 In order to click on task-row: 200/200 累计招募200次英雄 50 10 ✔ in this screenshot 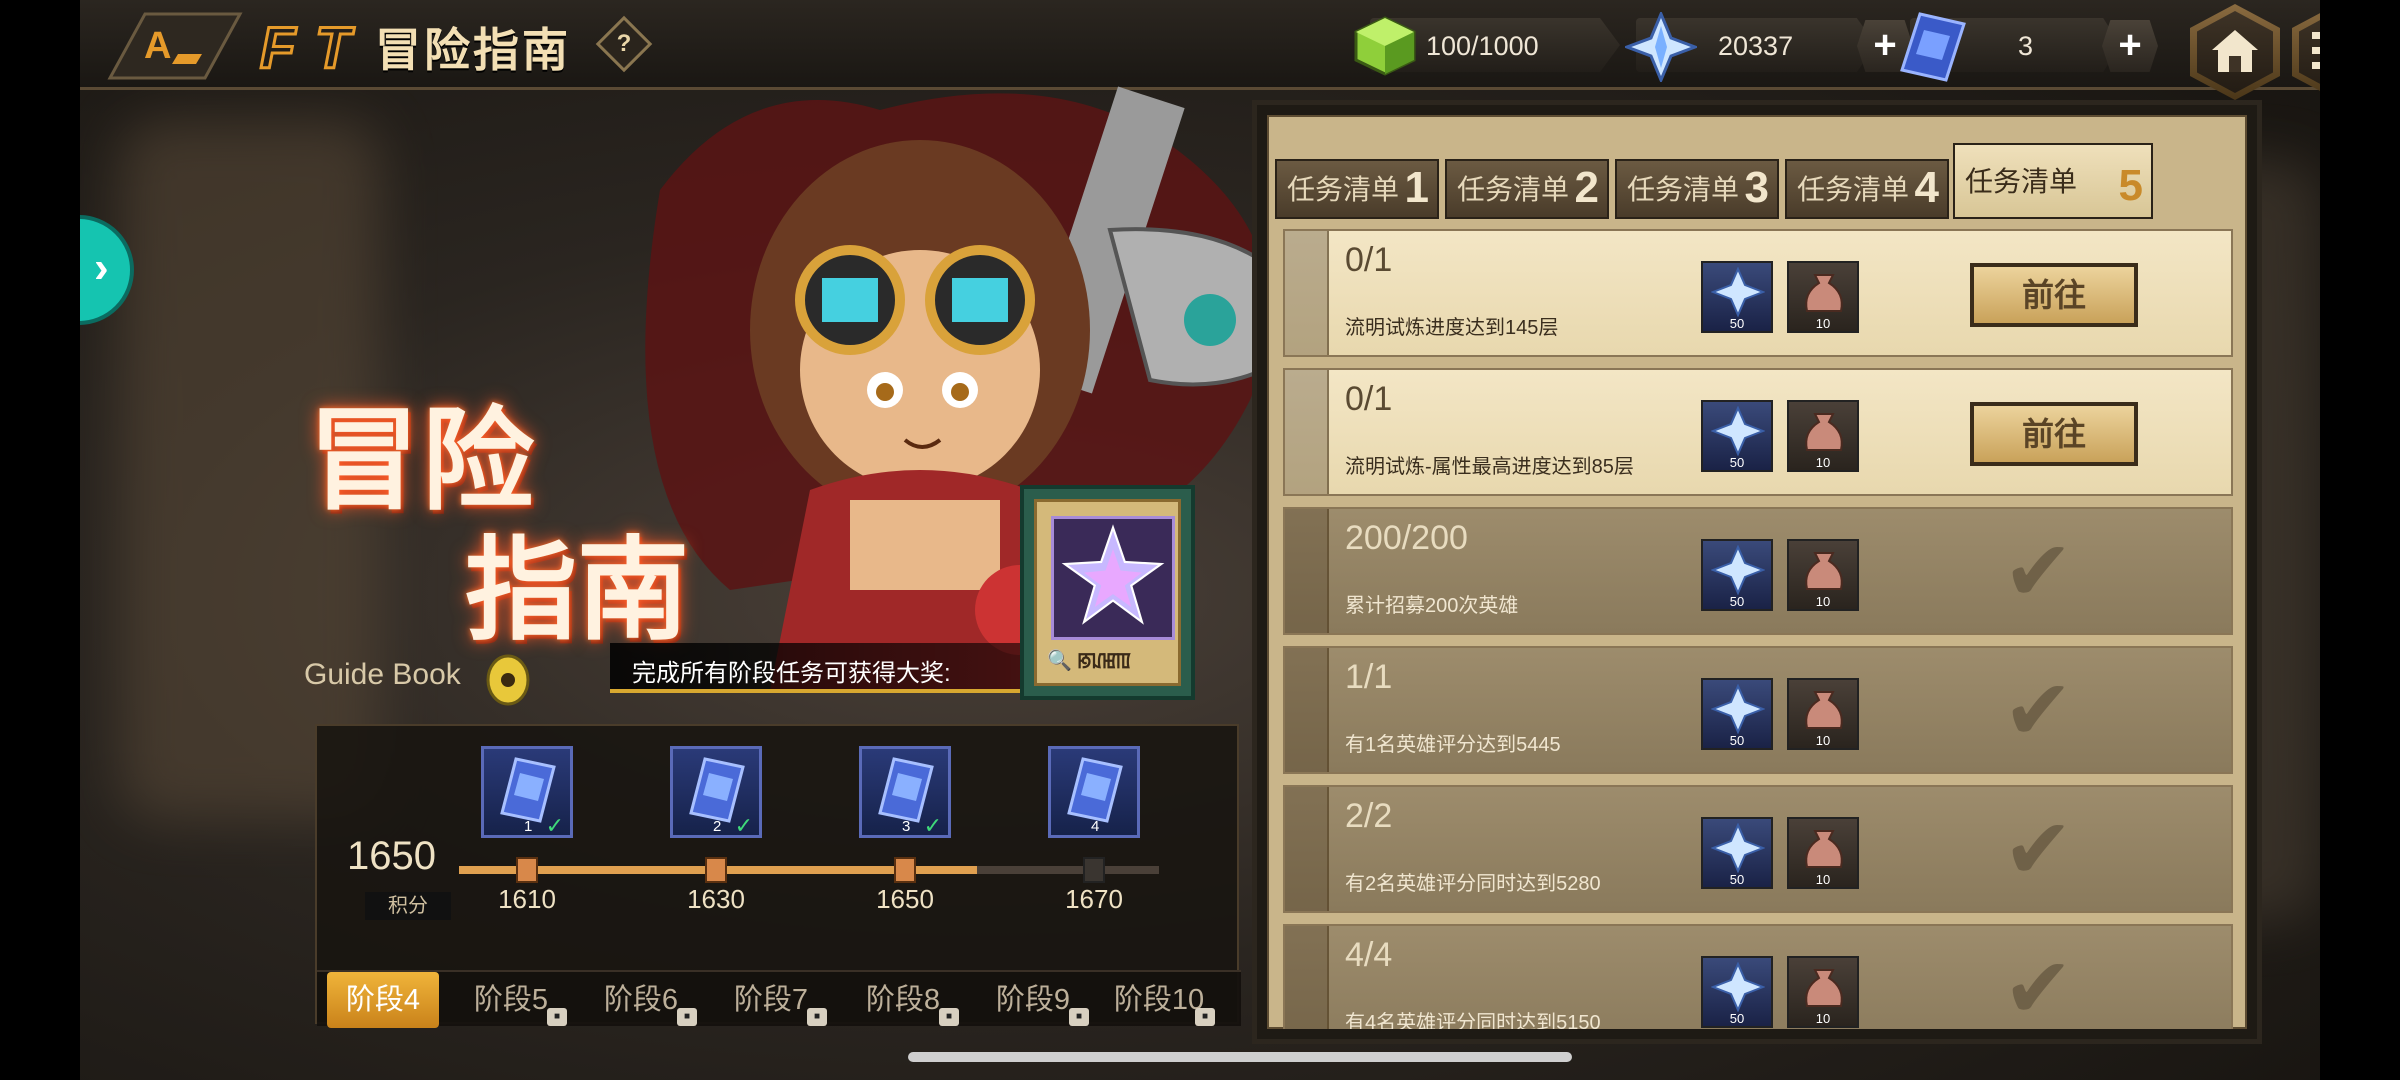, I will do `click(1758, 571)`.